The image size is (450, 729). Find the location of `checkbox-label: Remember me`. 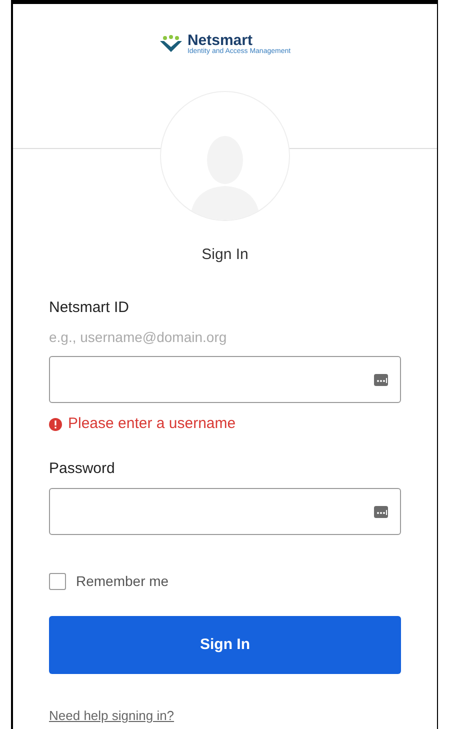

checkbox-label: Remember me is located at coordinates (122, 581).